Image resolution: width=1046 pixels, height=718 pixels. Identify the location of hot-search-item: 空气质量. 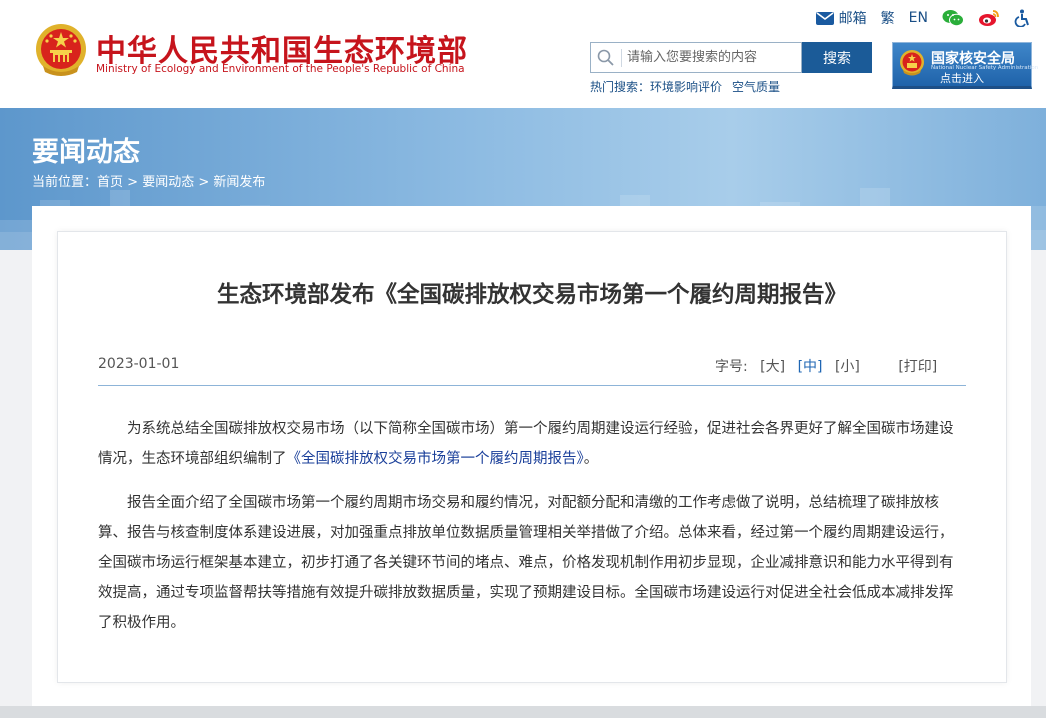
(756, 87).